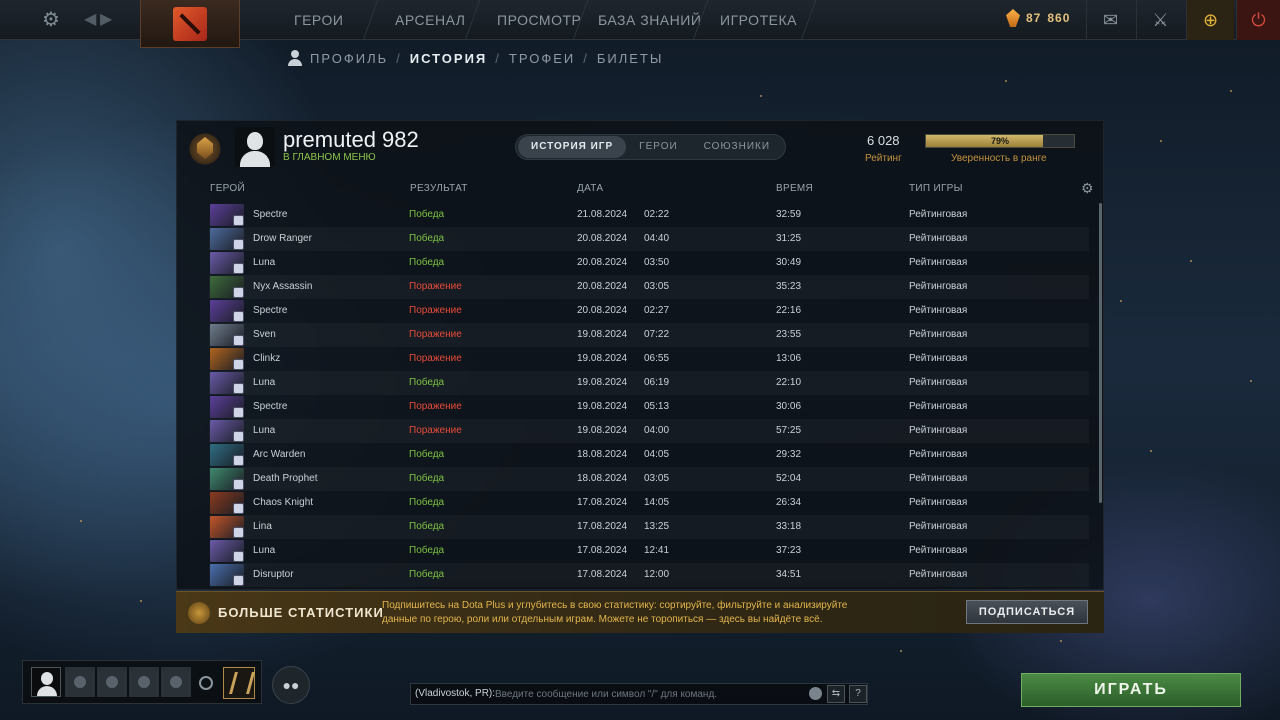 The height and width of the screenshot is (720, 1280). Describe the element at coordinates (815, 693) in the screenshot. I see `emoji-icon` at that location.